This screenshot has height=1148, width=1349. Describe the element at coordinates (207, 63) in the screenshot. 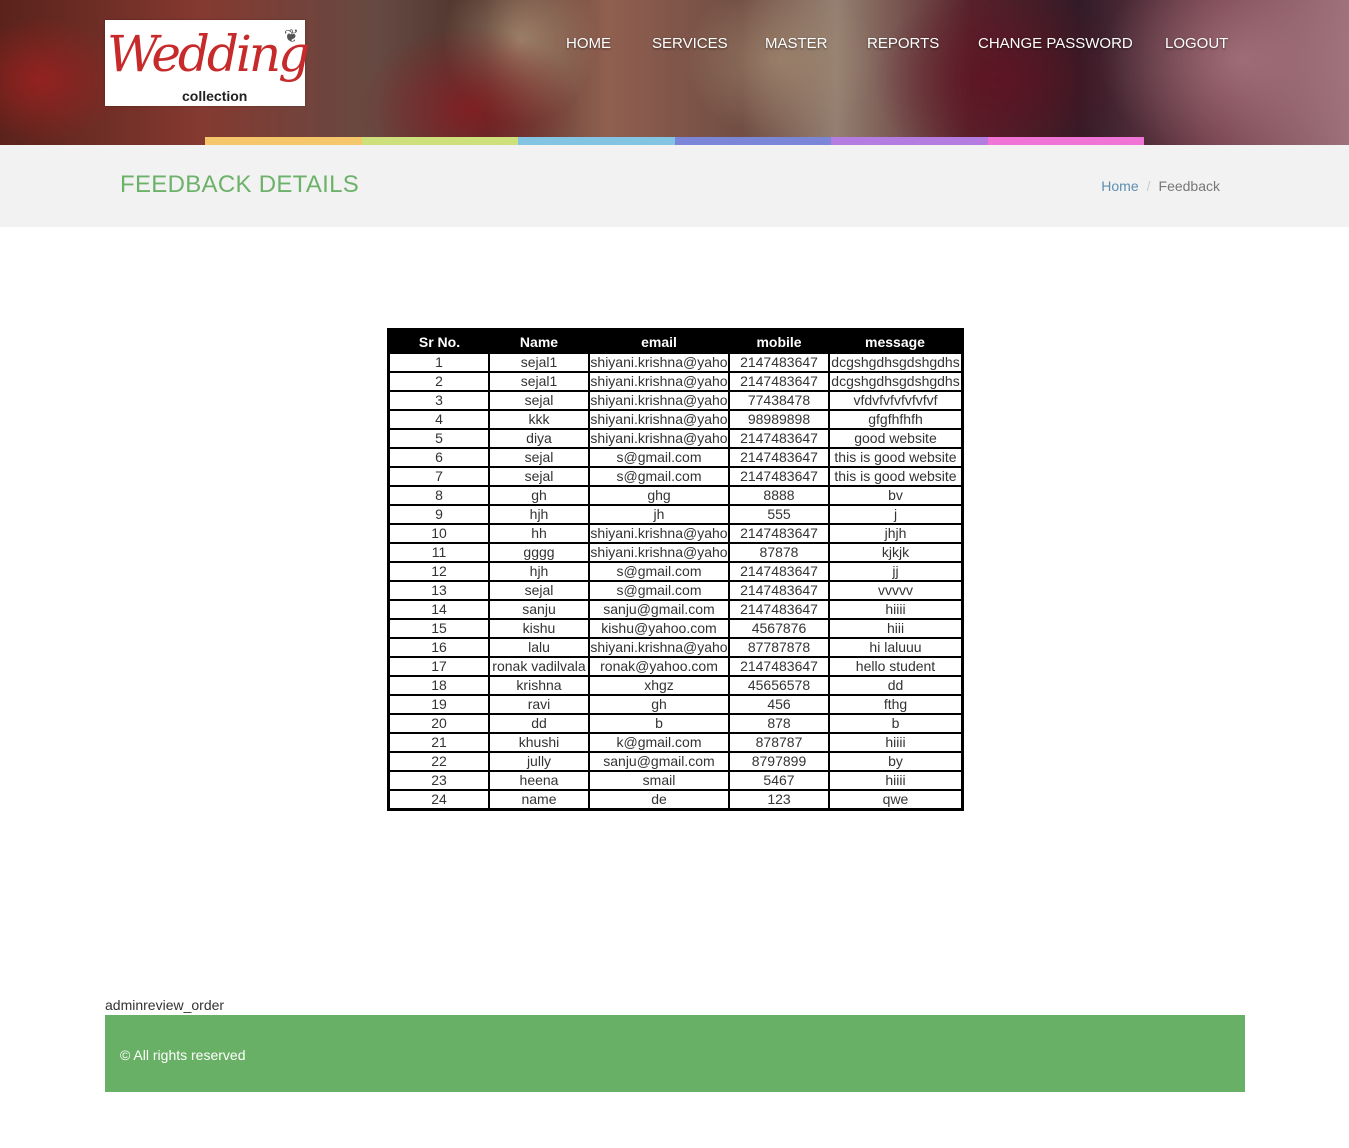

I see `site-logo: Wedding ❦ collection` at that location.